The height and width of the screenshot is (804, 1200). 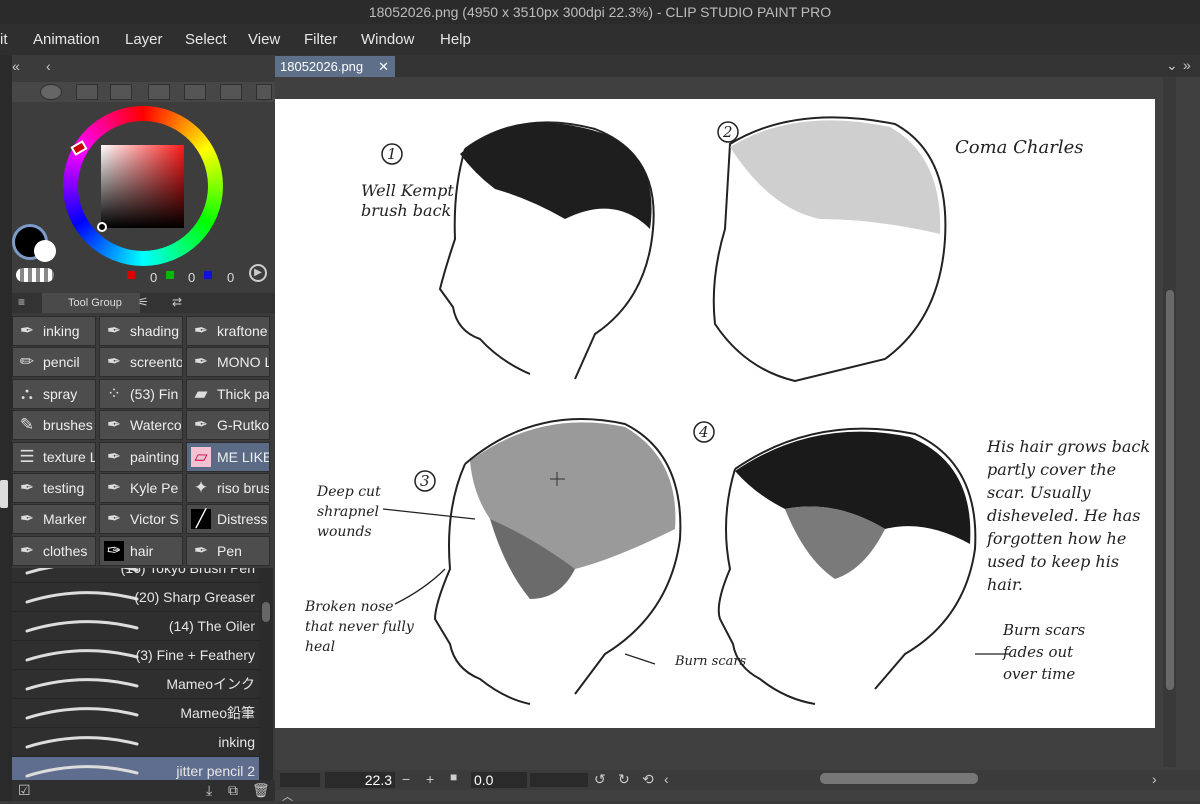 I want to click on sub-tool-marker: ✒ Marker, so click(x=54, y=519).